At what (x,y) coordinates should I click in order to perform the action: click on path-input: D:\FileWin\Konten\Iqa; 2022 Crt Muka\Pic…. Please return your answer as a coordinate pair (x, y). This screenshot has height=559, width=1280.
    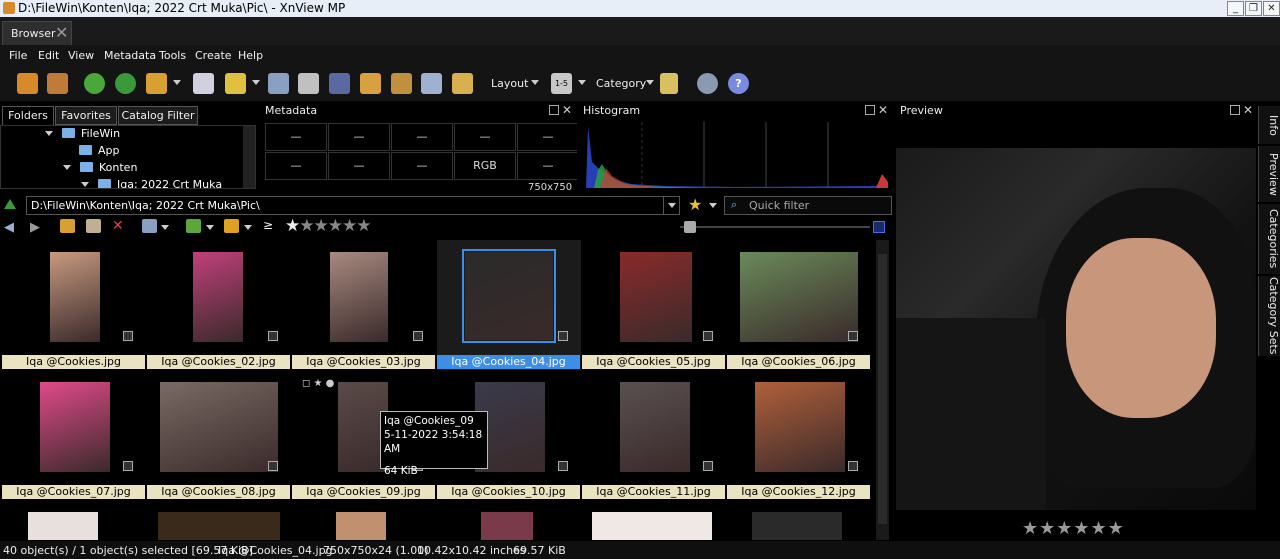
    Looking at the image, I should click on (353, 205).